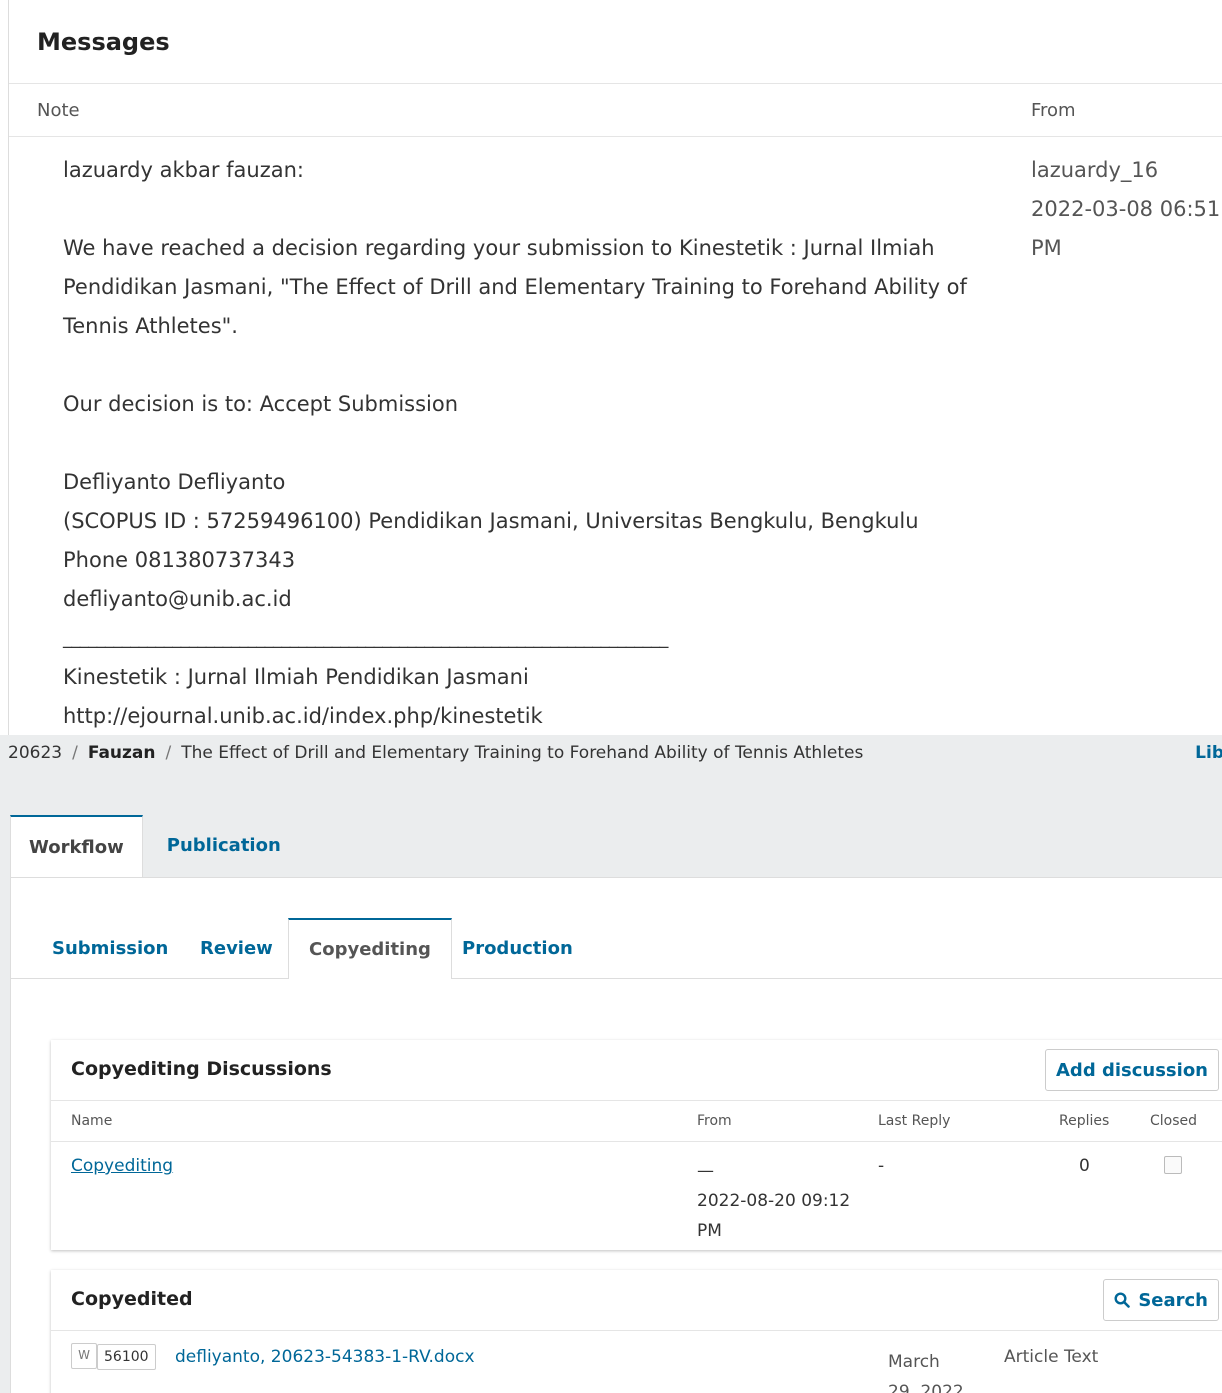 The width and height of the screenshot is (1222, 1393). I want to click on message-from: lazuardy_16 2022-03-08 06:51 PM, so click(1126, 209).